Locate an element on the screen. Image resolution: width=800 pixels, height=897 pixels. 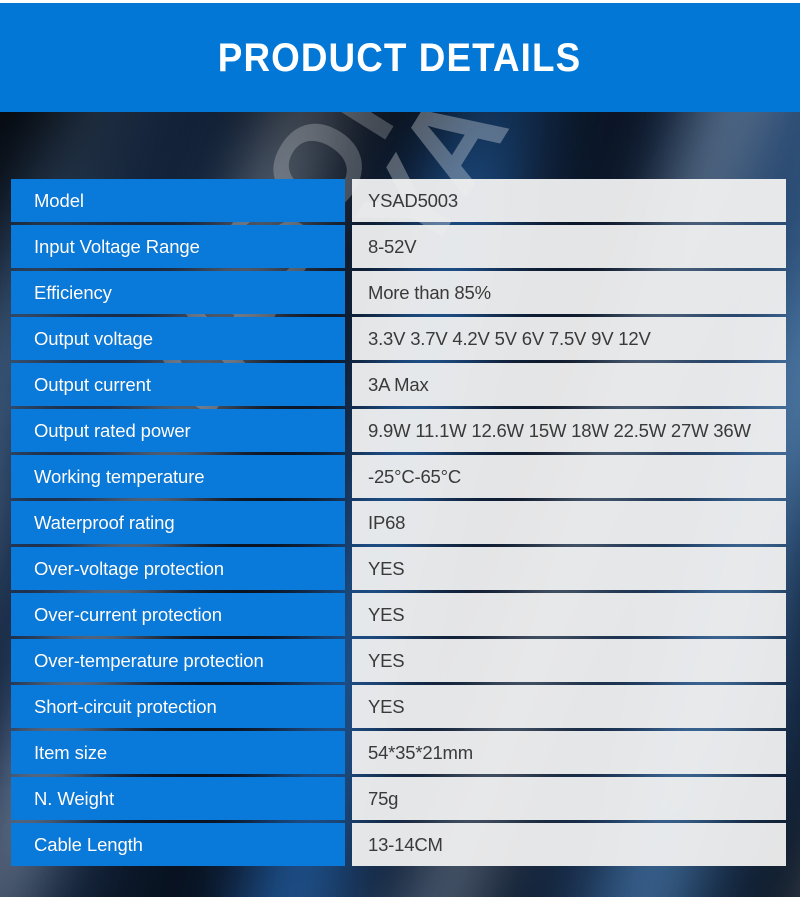
spec-label: Over-temperature protection is located at coordinates (178, 660).